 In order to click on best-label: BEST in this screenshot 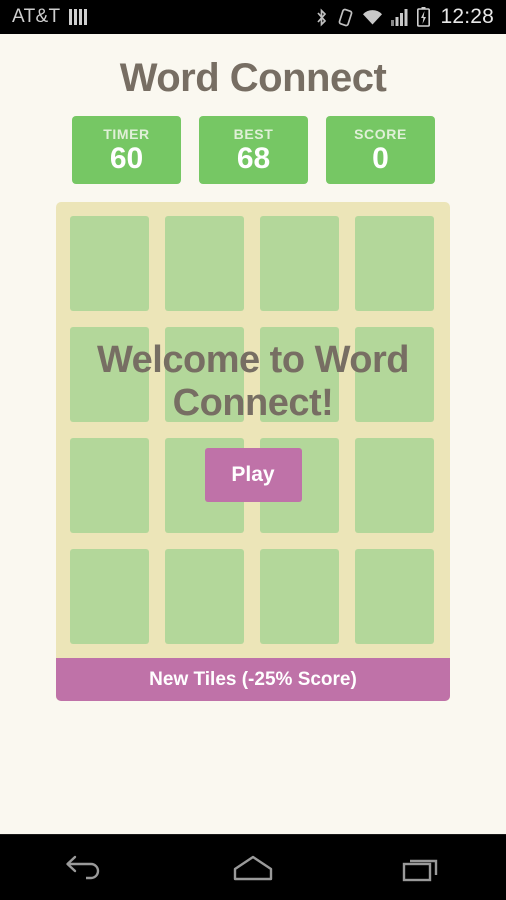, I will do `click(253, 133)`.